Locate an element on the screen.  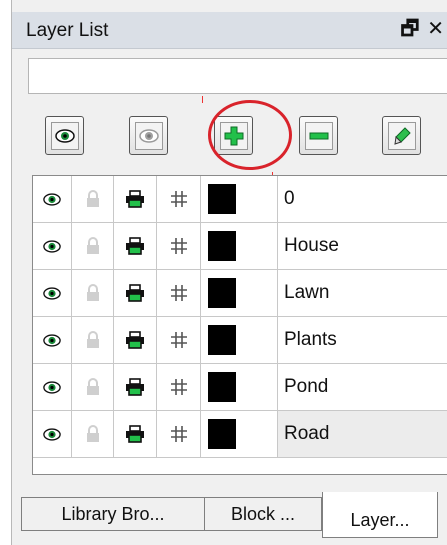
layer-name-cell: House is located at coordinates (362, 246).